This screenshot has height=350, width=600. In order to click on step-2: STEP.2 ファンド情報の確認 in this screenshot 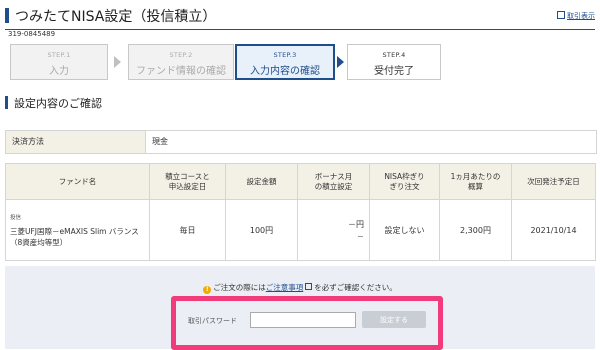, I will do `click(181, 62)`.